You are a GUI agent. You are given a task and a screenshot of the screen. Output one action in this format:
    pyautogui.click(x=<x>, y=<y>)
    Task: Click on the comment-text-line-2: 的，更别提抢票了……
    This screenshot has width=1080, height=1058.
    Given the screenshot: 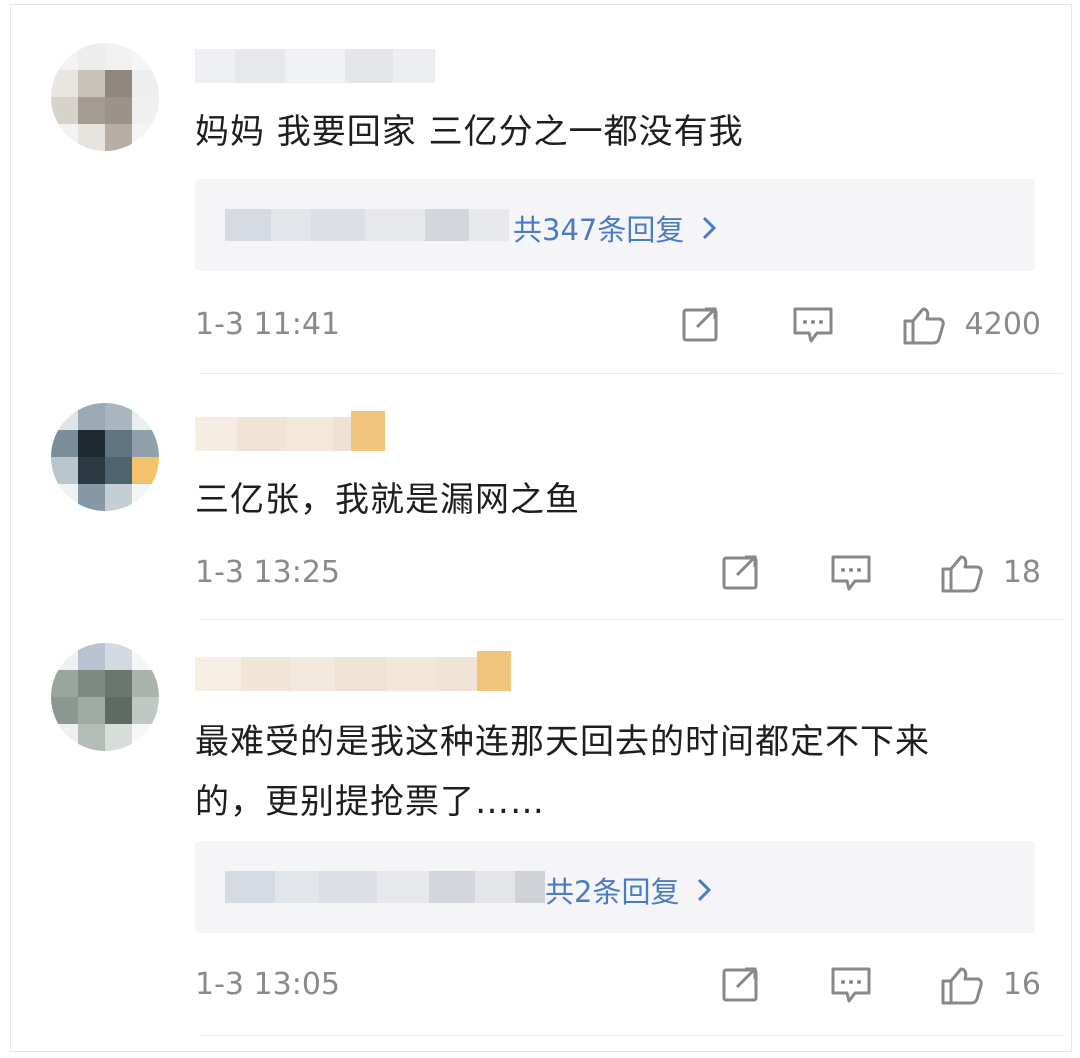 What is the action you would take?
    pyautogui.click(x=370, y=802)
    